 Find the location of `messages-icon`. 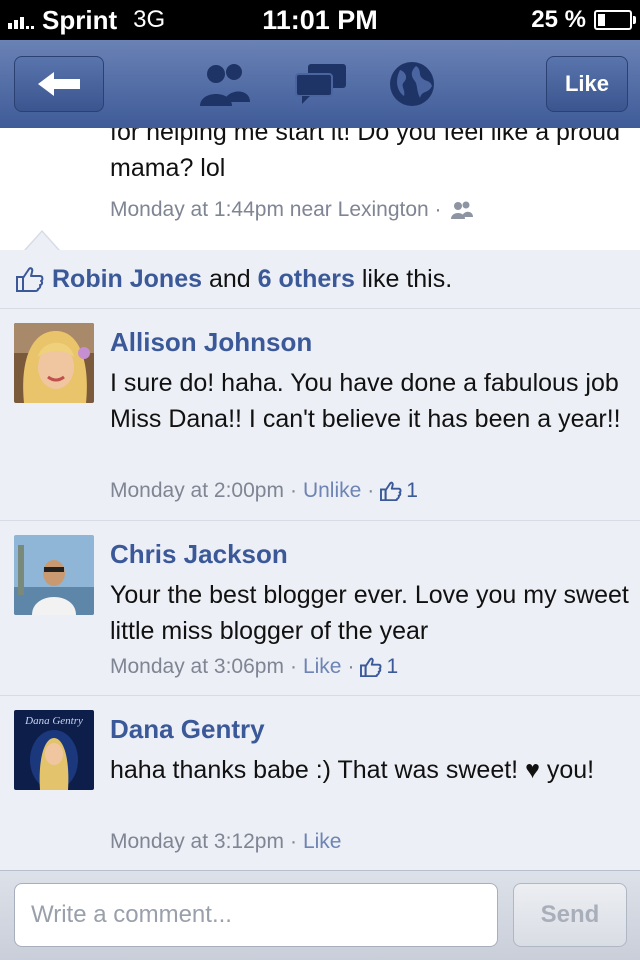

messages-icon is located at coordinates (320, 84).